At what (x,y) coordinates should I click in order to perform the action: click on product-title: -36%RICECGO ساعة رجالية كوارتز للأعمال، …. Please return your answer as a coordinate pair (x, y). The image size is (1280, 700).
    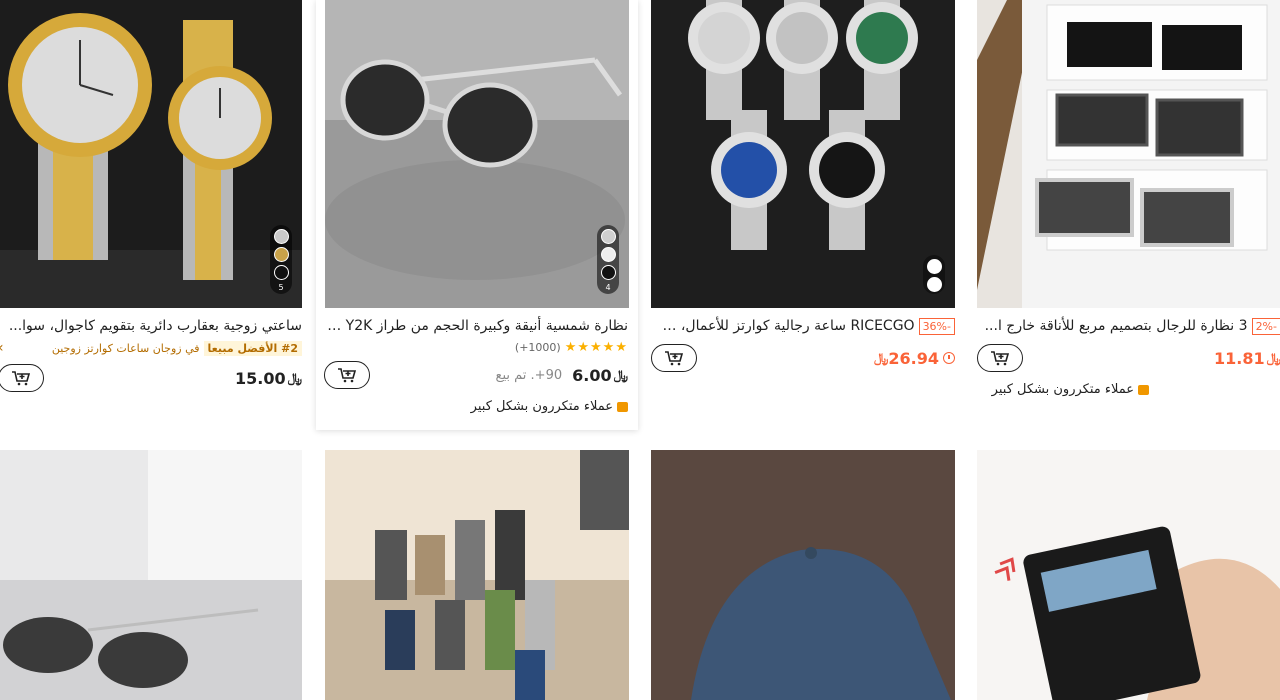
    Looking at the image, I should click on (803, 326).